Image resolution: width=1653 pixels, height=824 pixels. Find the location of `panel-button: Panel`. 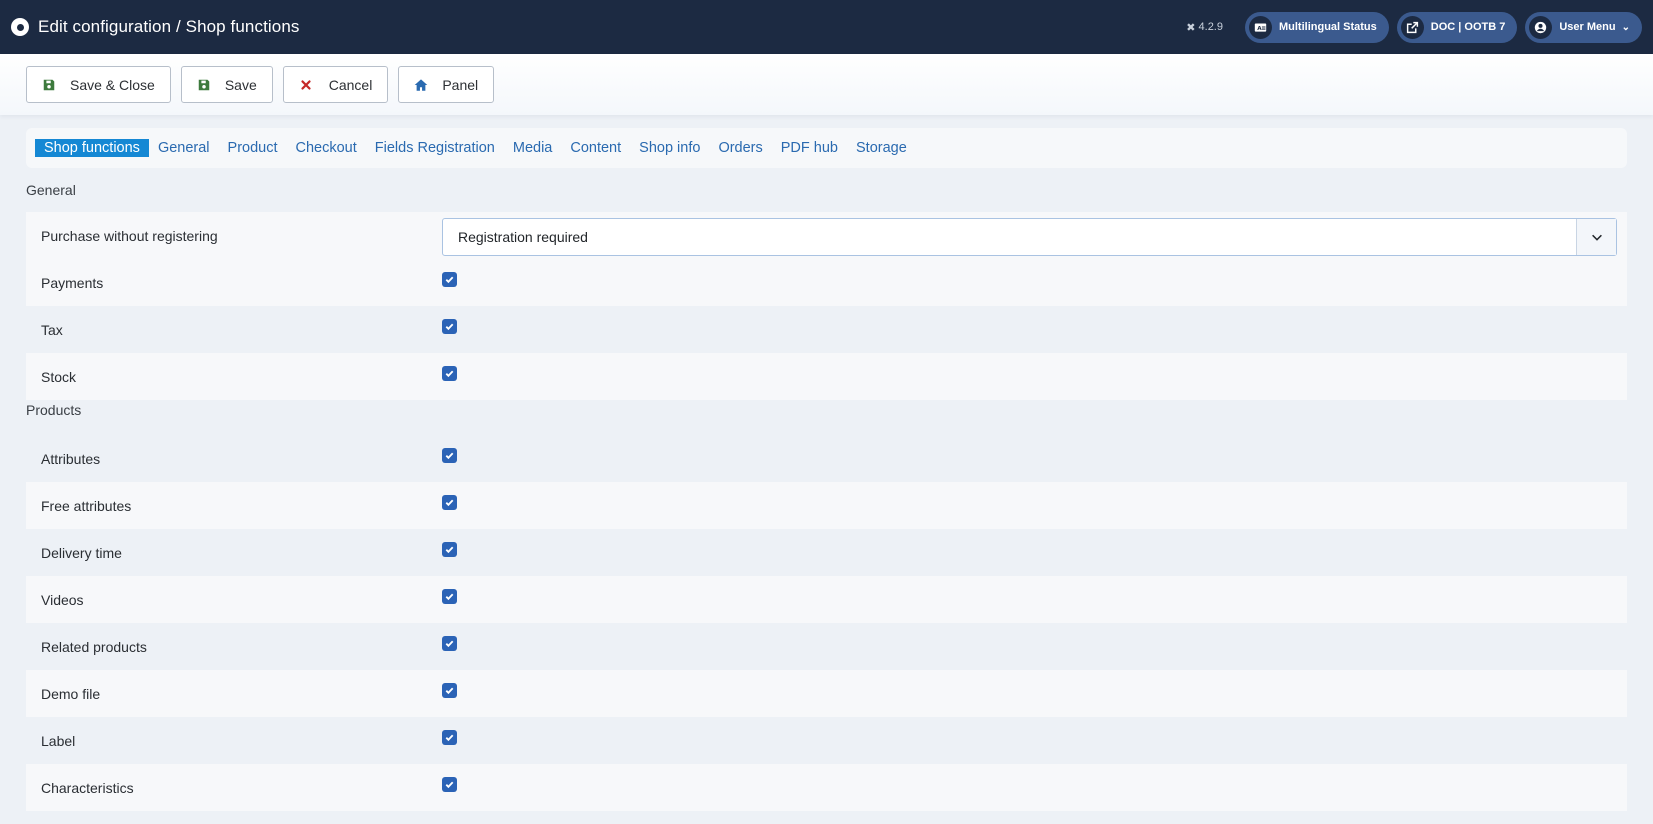

panel-button: Panel is located at coordinates (446, 84).